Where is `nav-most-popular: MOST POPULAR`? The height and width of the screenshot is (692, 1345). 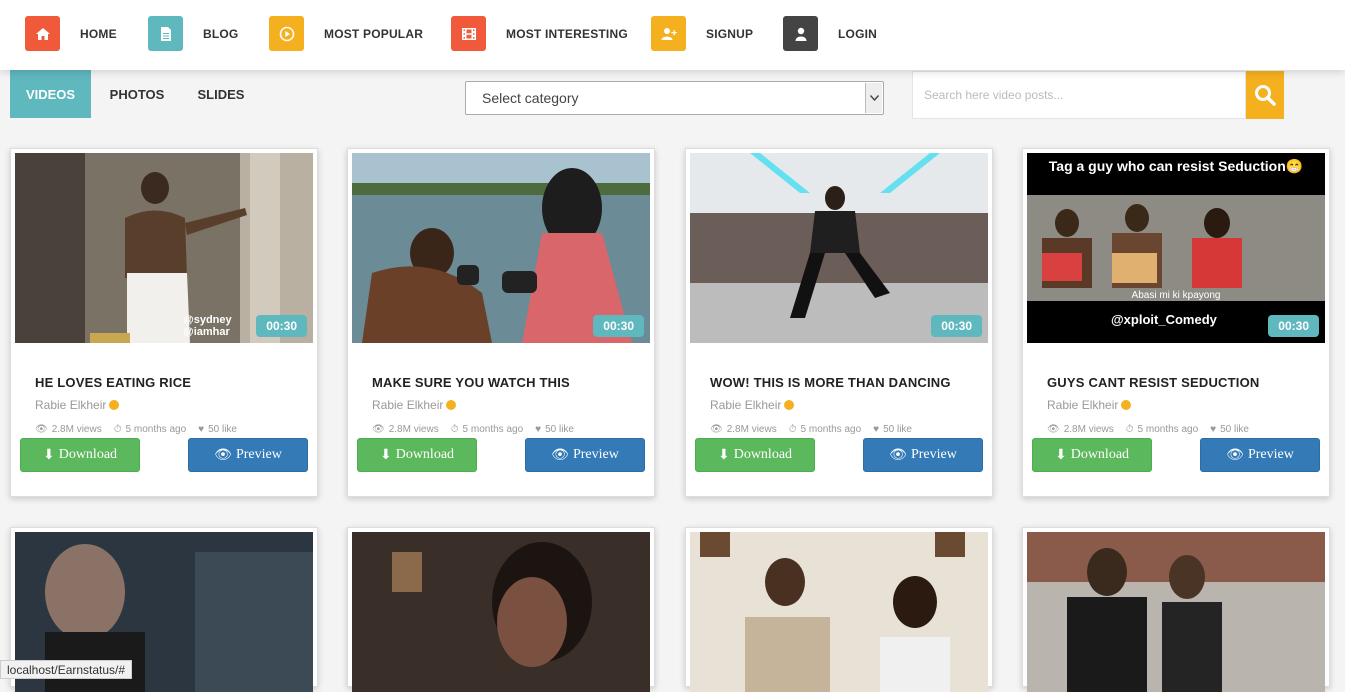
nav-most-popular: MOST POPULAR is located at coordinates (346, 33).